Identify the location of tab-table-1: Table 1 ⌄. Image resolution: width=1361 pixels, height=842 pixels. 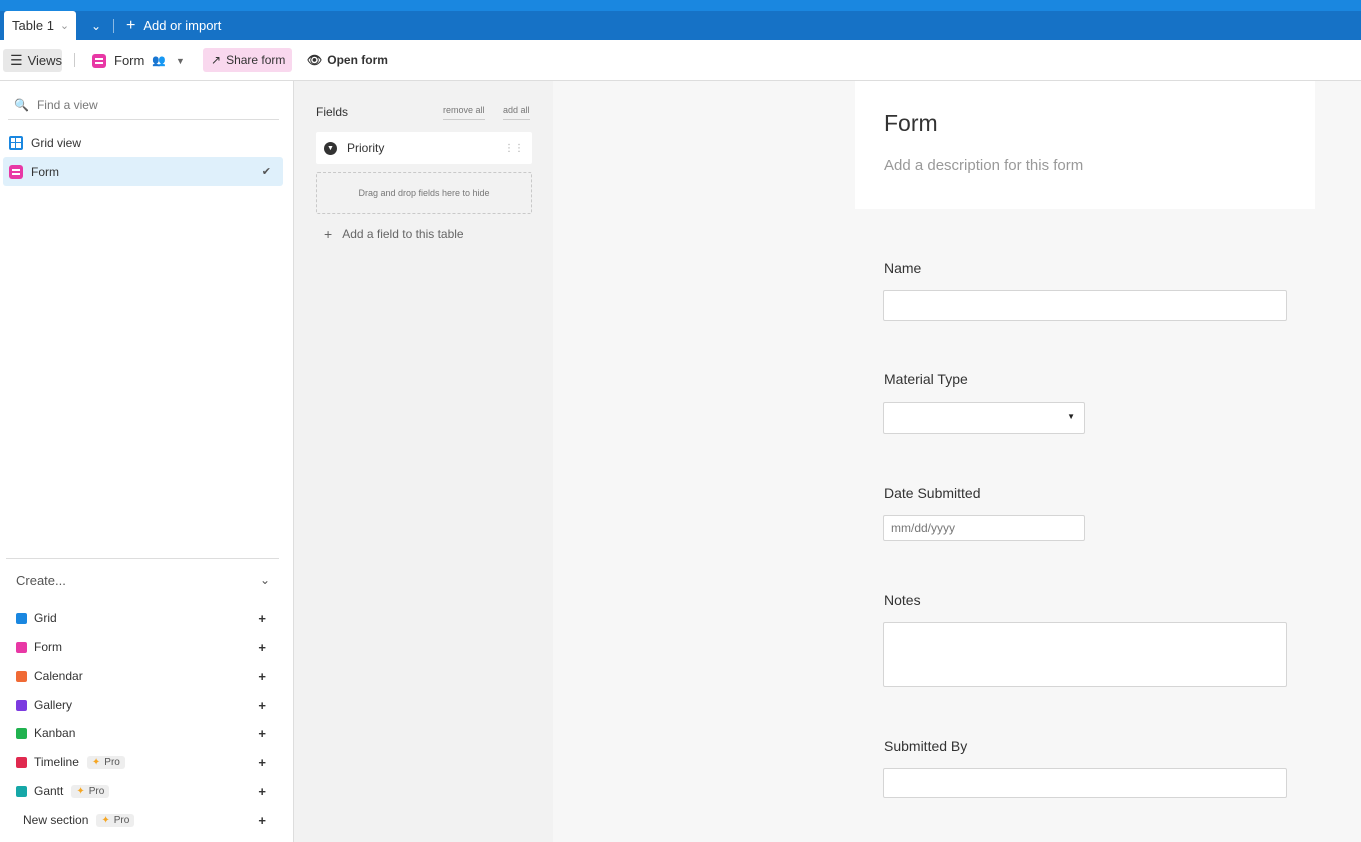
(40, 25).